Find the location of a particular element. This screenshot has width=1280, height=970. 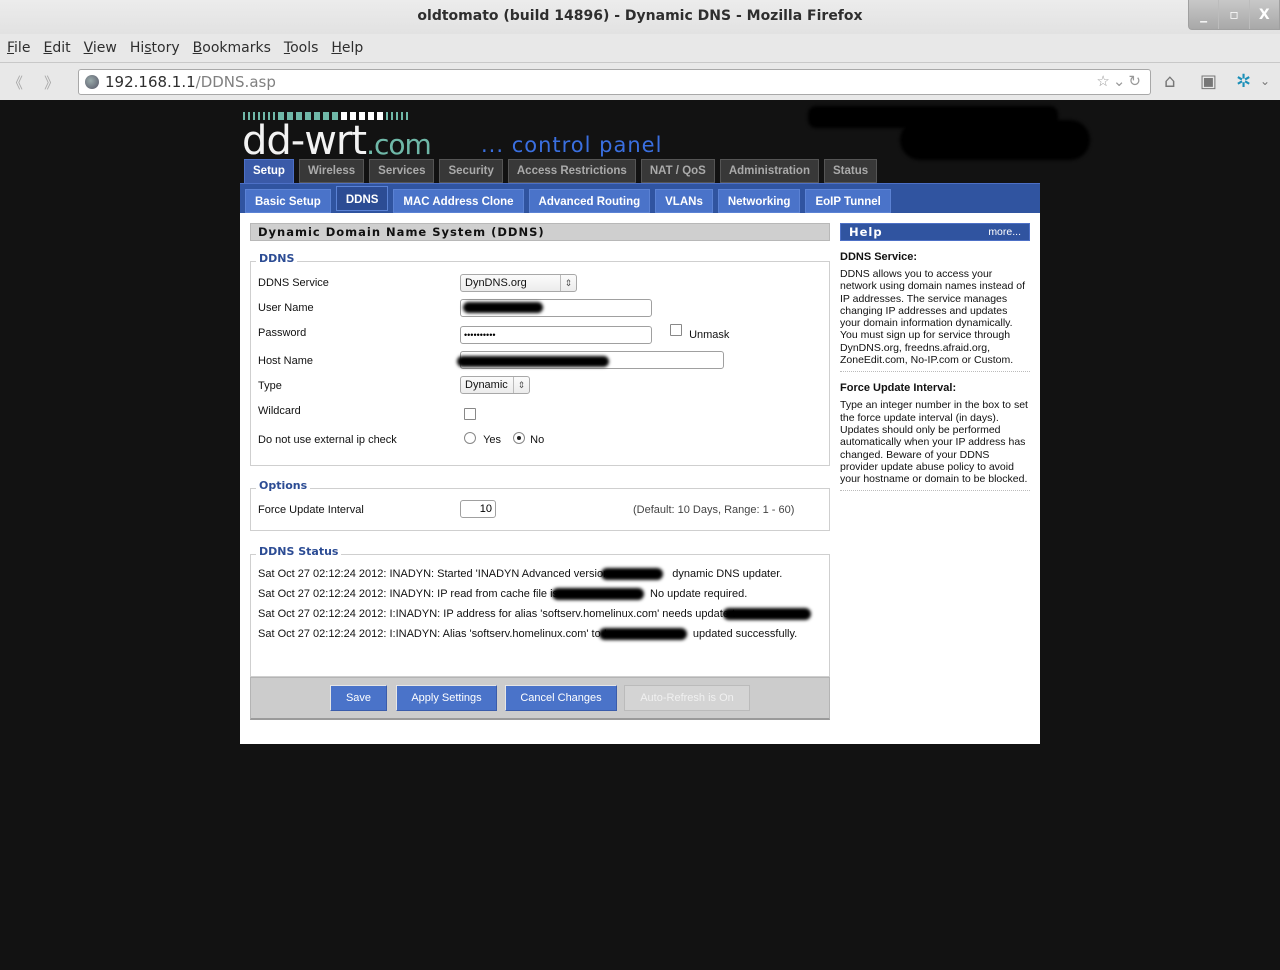

menu-view: View is located at coordinates (100, 48).